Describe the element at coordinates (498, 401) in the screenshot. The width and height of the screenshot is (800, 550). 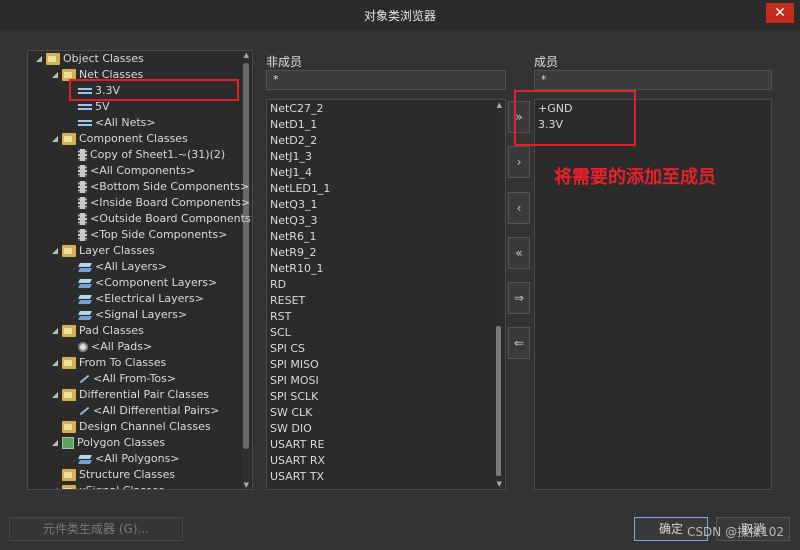
I see `non-members-scroll-thumb` at that location.